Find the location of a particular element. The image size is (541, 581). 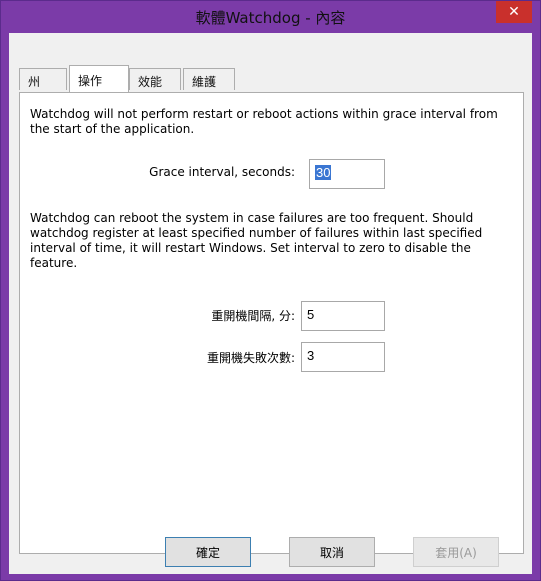

cancel-button: 取消 is located at coordinates (332, 552).